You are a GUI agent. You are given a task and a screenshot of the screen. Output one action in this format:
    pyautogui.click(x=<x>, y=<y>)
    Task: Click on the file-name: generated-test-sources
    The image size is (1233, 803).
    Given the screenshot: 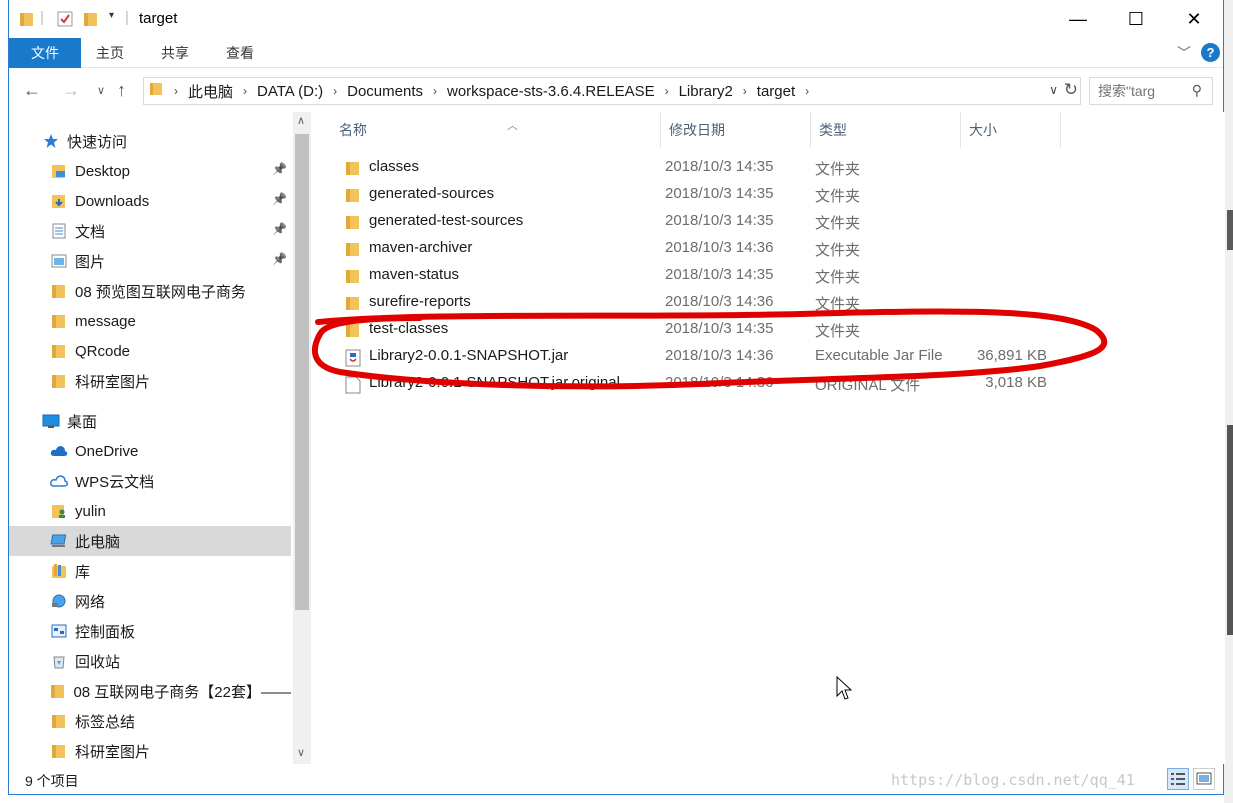 What is the action you would take?
    pyautogui.click(x=446, y=220)
    